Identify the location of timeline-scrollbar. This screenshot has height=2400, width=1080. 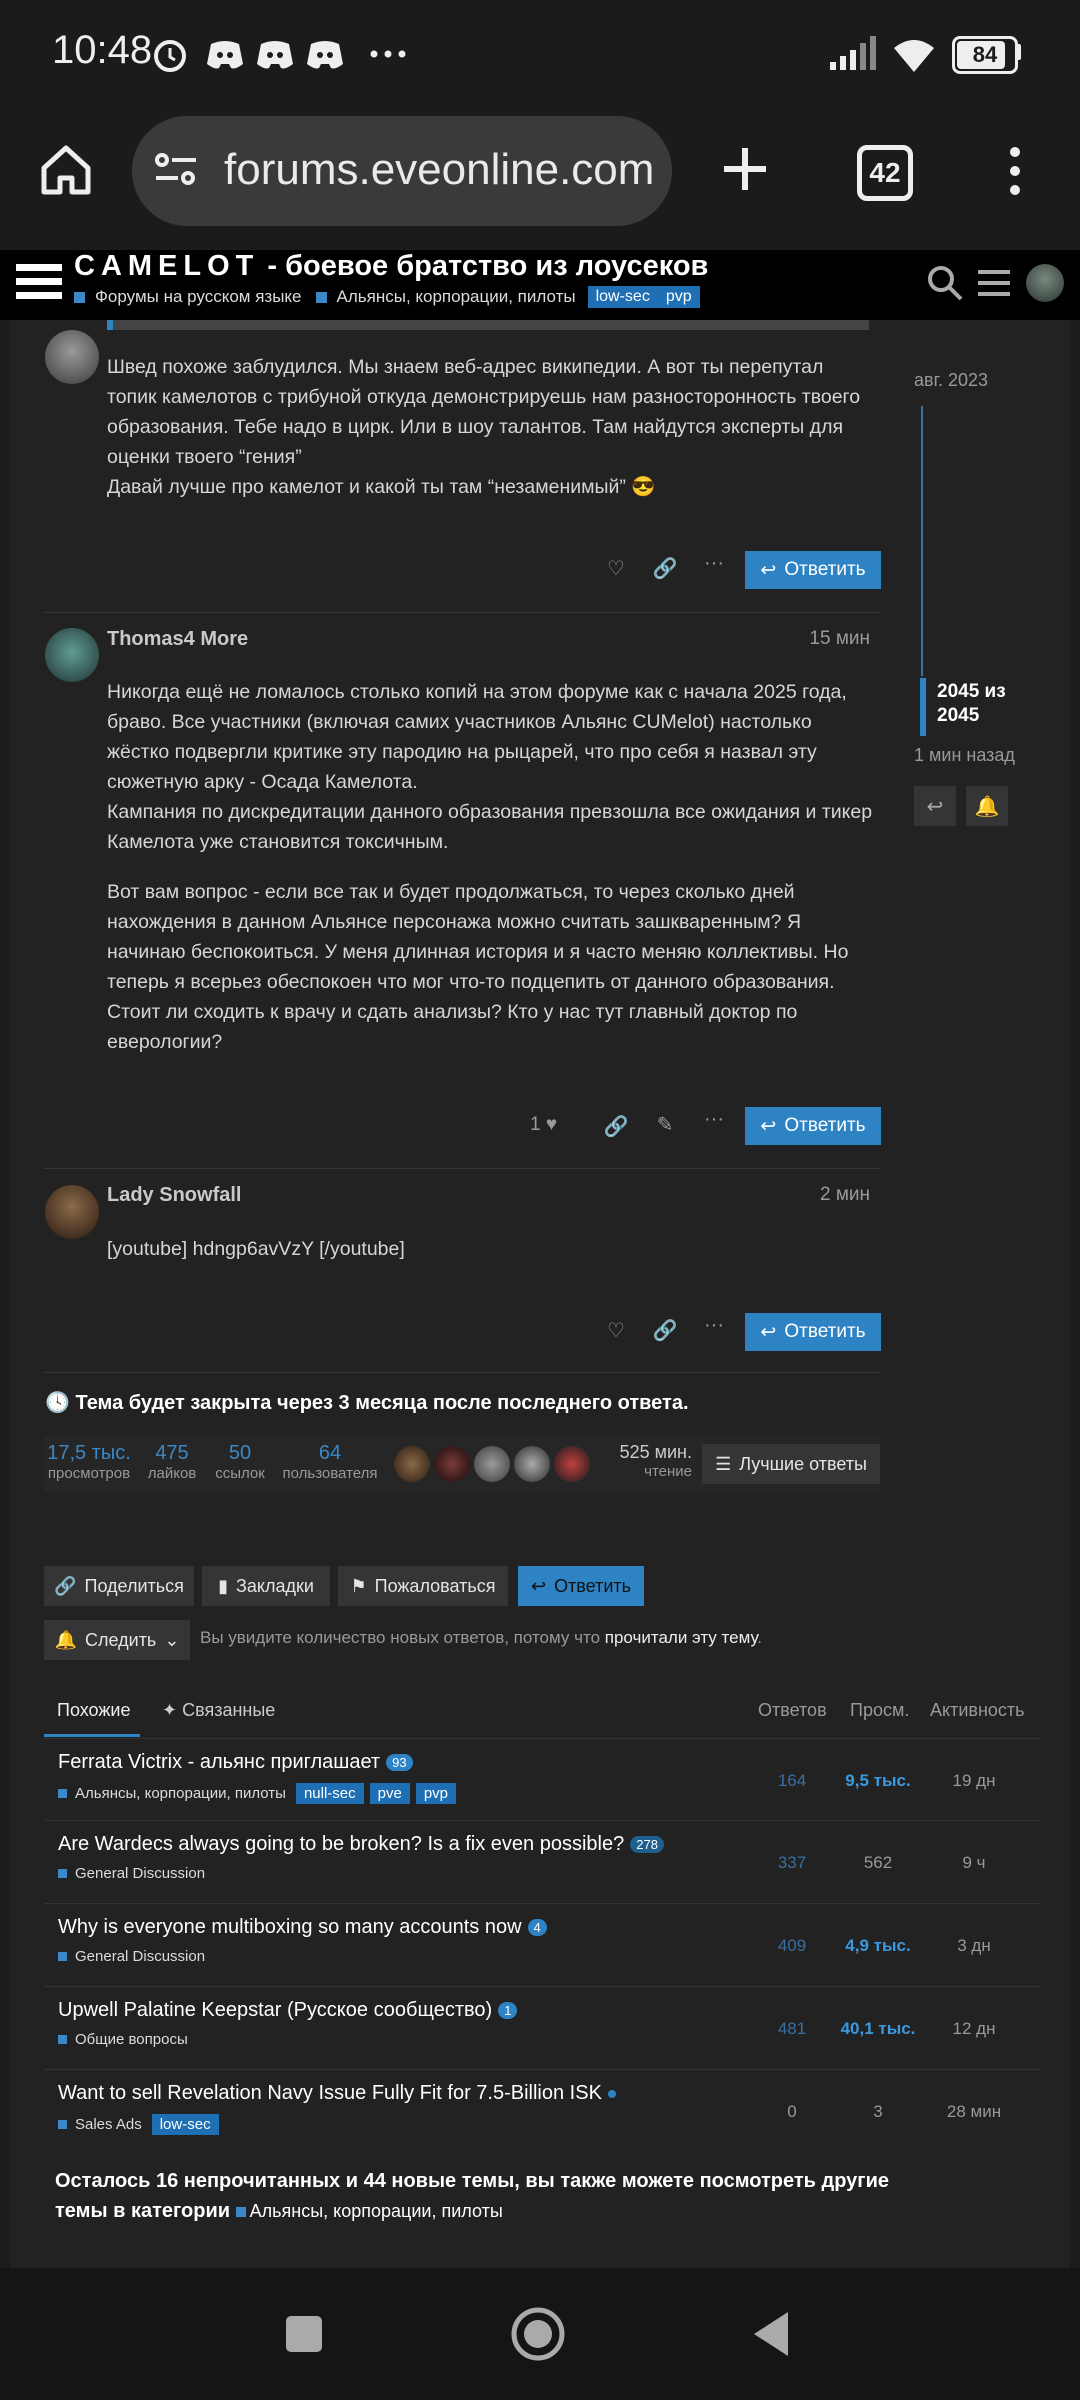
(922, 541).